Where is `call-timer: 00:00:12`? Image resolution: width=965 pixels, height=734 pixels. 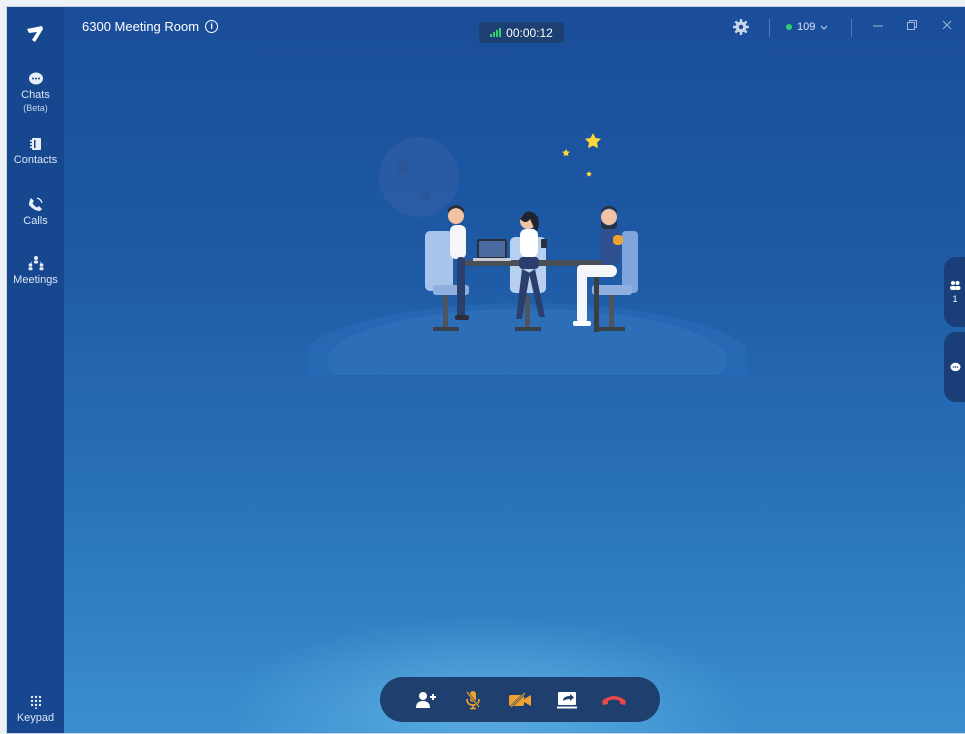 call-timer: 00:00:12 is located at coordinates (521, 32).